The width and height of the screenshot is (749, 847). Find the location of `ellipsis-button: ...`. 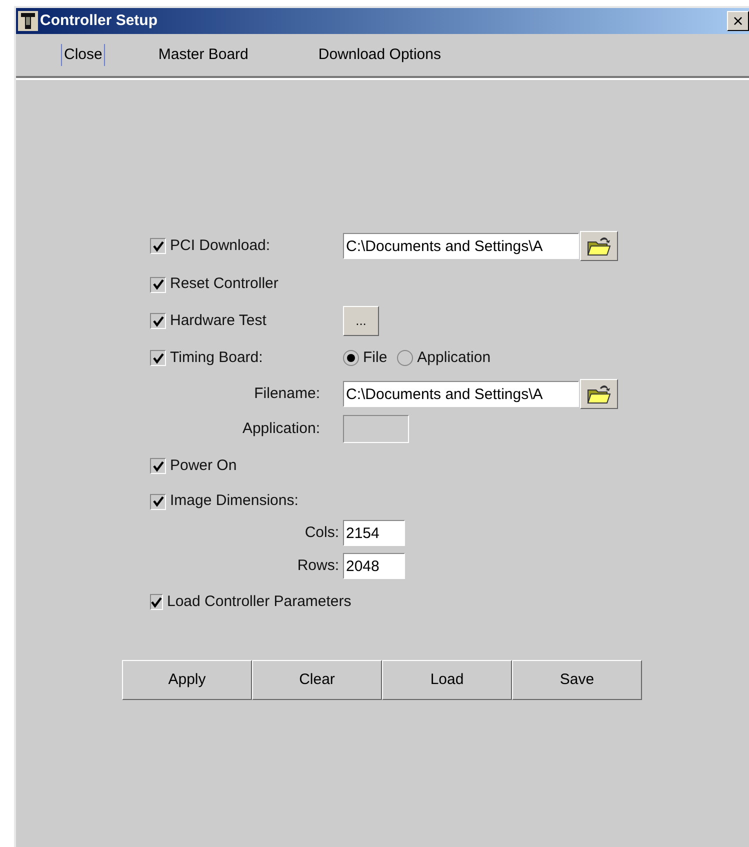

ellipsis-button: ... is located at coordinates (361, 321).